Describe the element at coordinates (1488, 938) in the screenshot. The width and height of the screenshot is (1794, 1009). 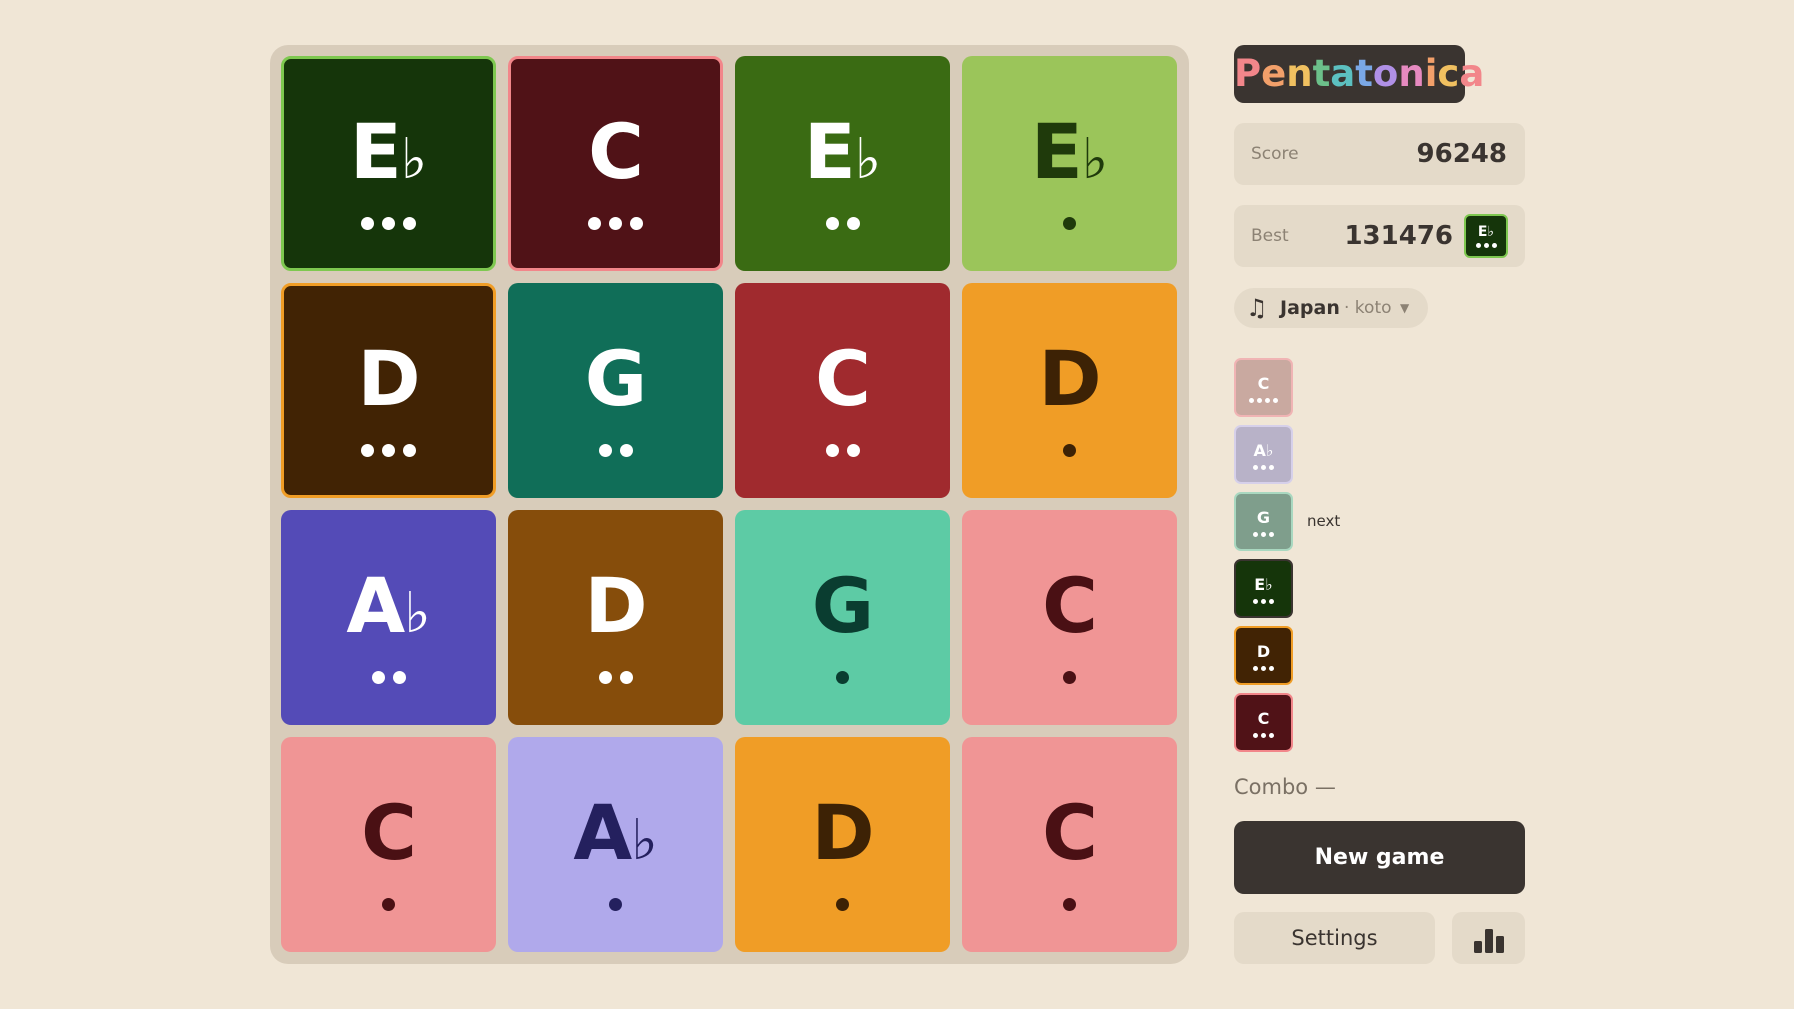
I see `stats-button` at that location.